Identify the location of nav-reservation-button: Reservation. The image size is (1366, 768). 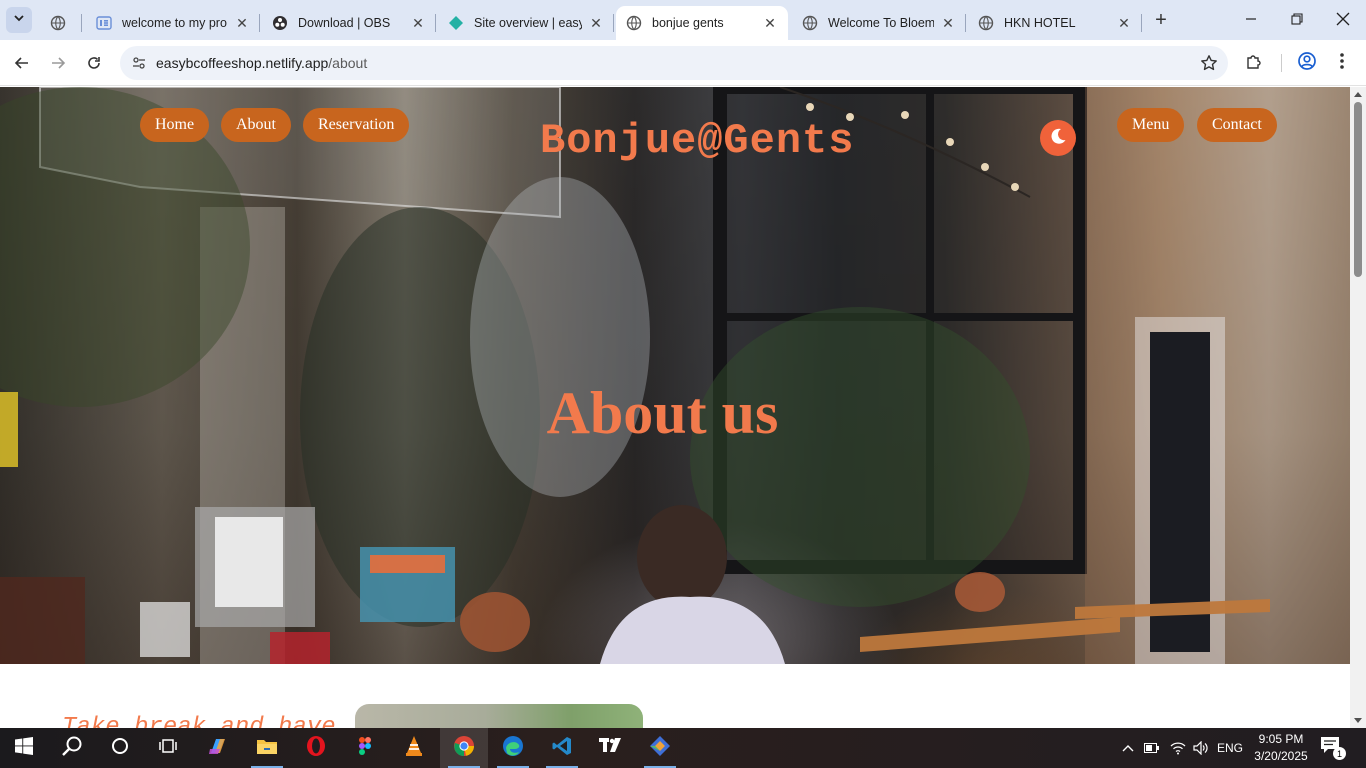
(356, 125).